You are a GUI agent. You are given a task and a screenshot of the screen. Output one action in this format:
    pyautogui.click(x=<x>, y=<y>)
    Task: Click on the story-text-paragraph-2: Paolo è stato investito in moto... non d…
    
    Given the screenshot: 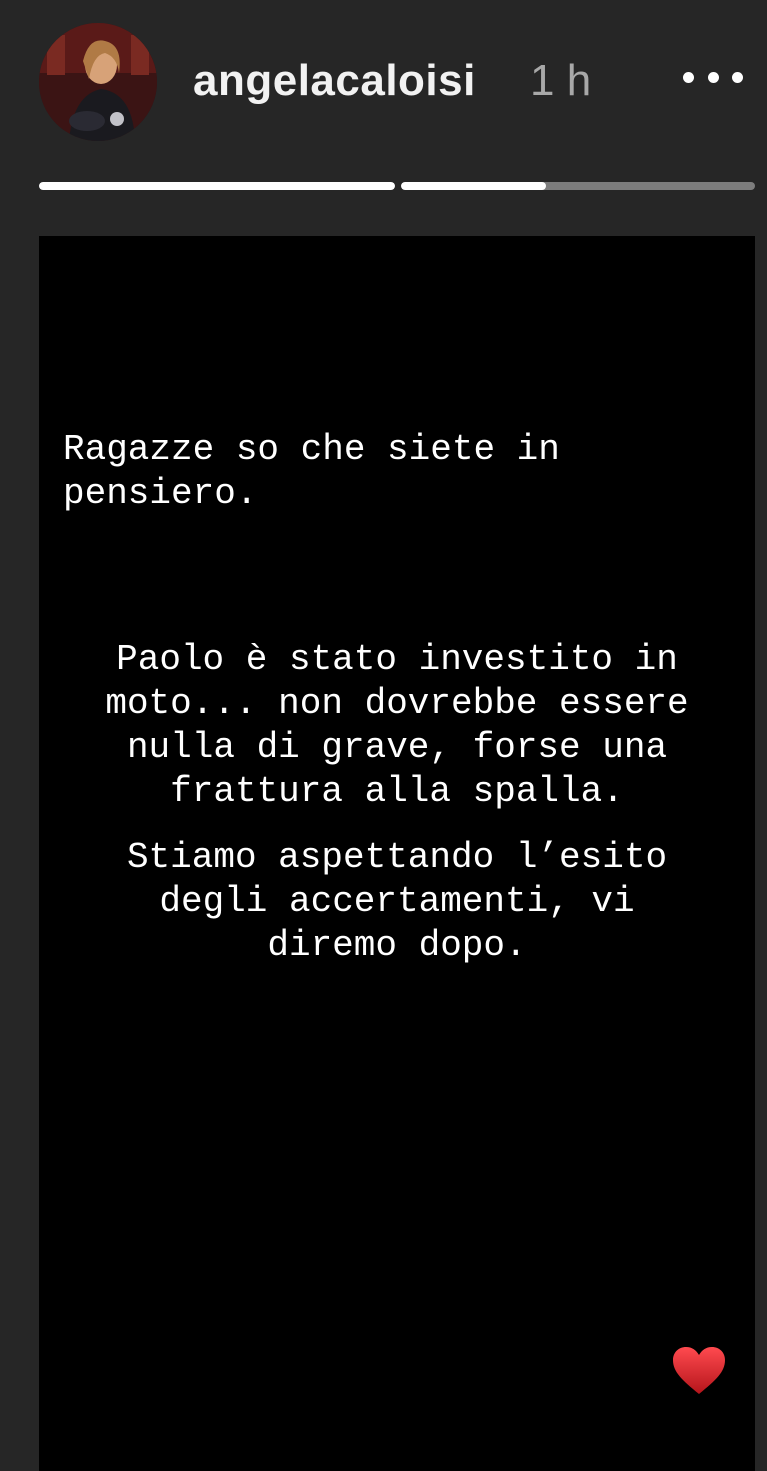 What is the action you would take?
    pyautogui.click(x=397, y=725)
    